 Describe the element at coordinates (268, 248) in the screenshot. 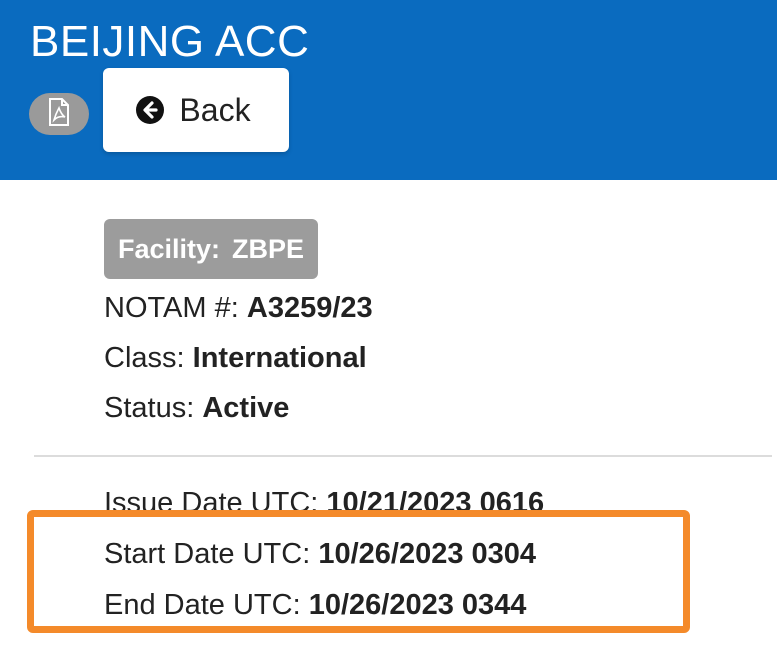

I see `facility-value: ZBPE` at that location.